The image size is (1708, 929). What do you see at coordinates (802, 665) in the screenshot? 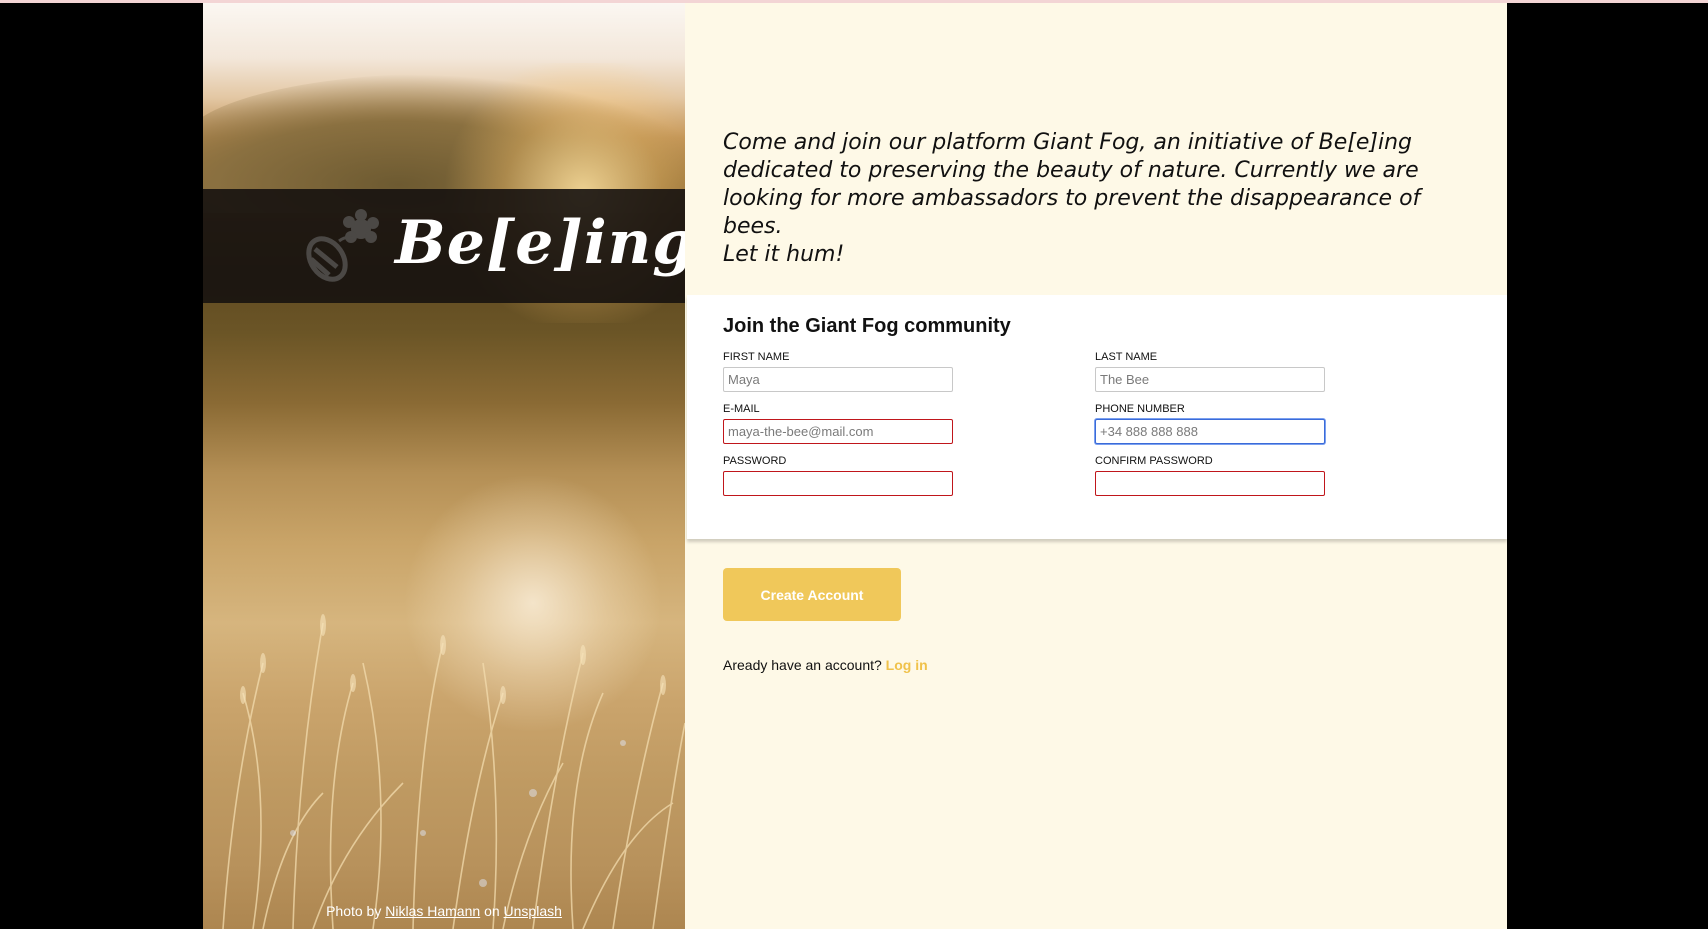
I see `login-prompt-text: Aready have an account?` at bounding box center [802, 665].